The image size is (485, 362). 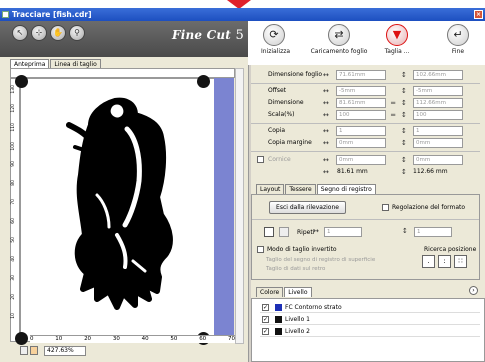 I want to click on arrow-tool-icon: ↖, so click(x=20, y=33).